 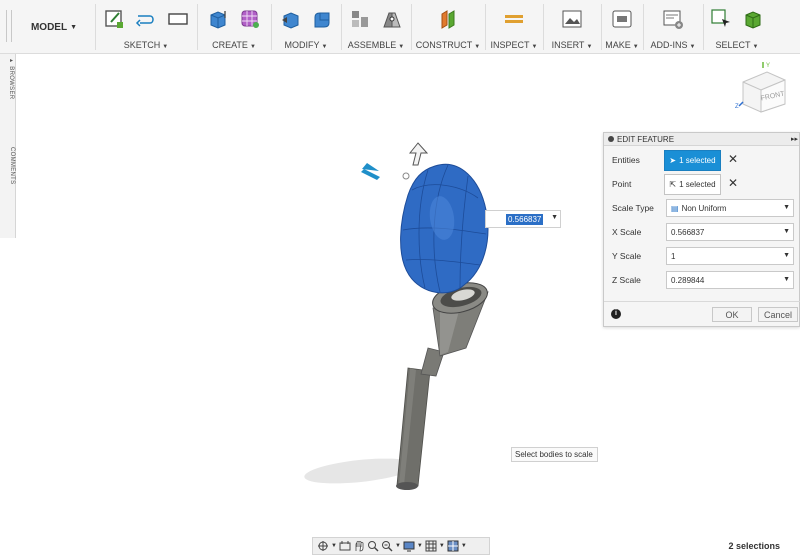 I want to click on scale-type-row: Scale Type ▤ Non Uniform ▼, so click(x=702, y=208).